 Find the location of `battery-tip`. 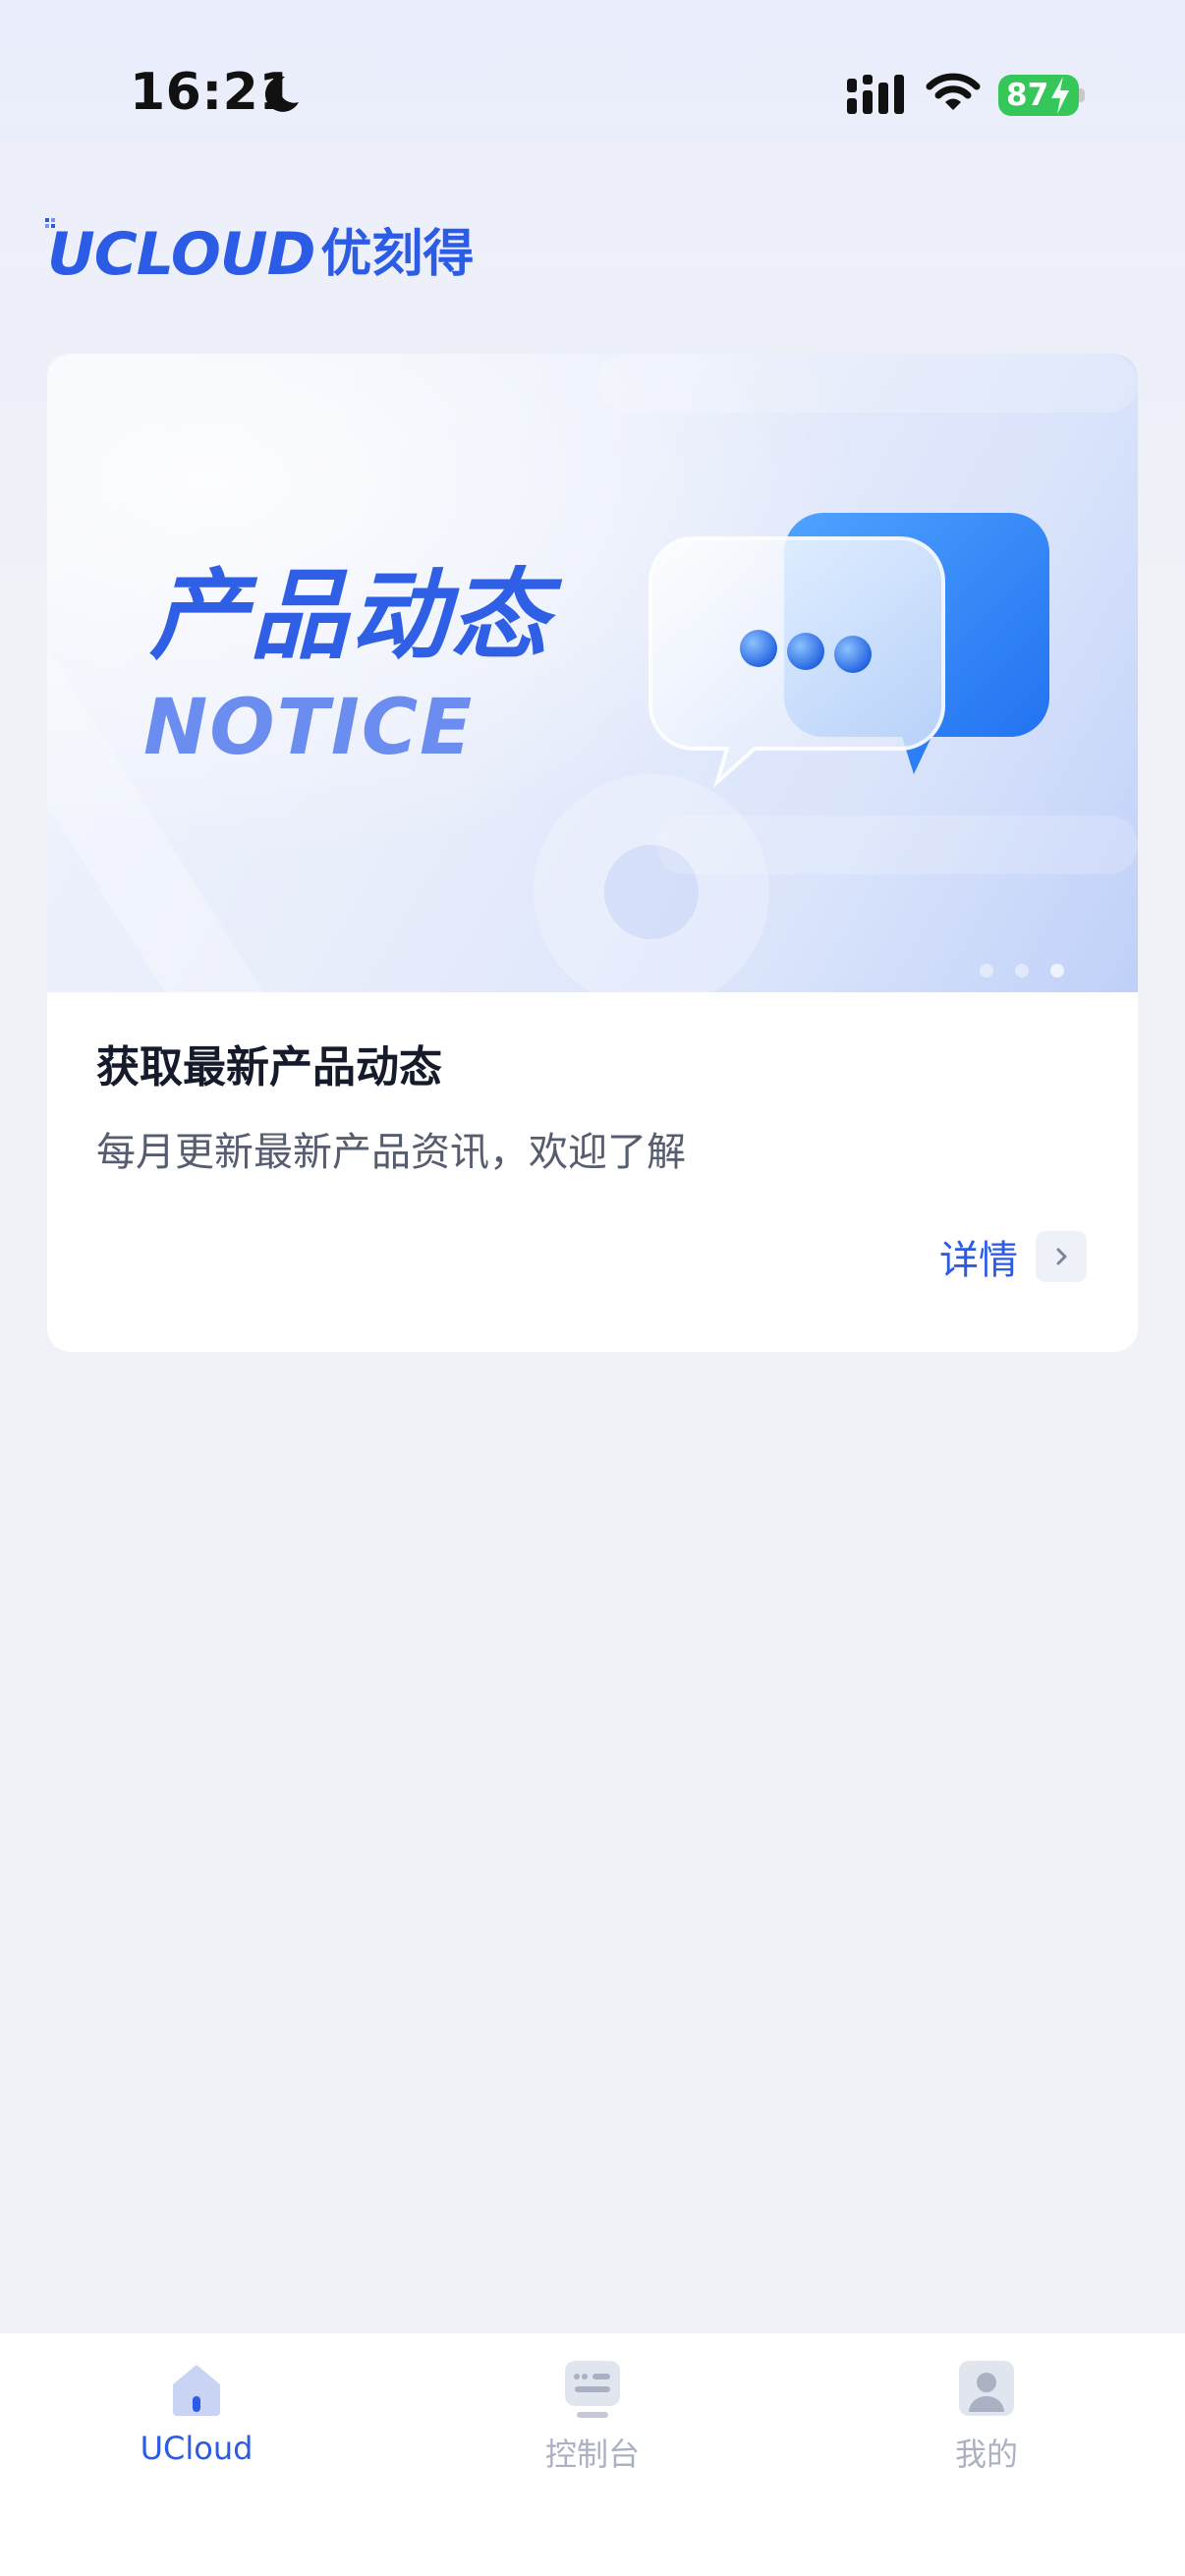

battery-tip is located at coordinates (1082, 95).